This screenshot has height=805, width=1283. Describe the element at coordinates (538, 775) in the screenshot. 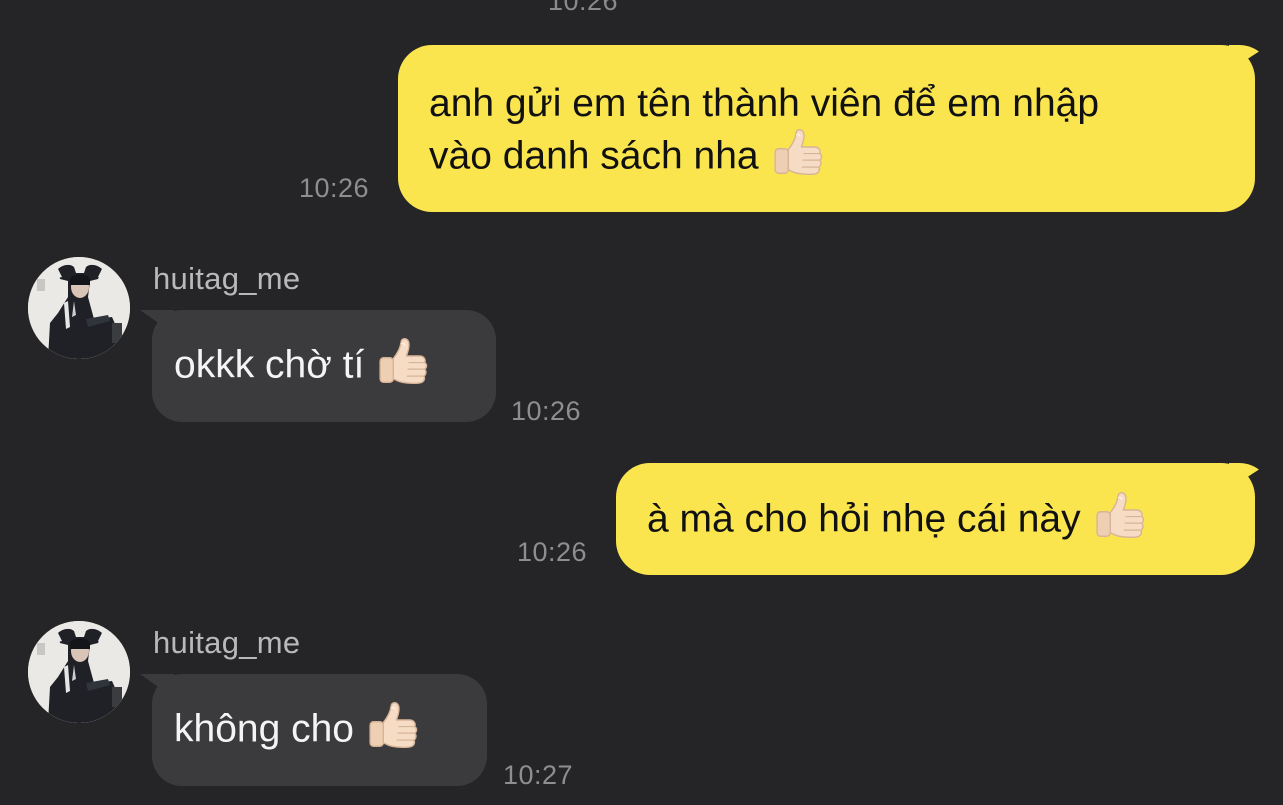

I see `message-timestamp: 10:27` at that location.